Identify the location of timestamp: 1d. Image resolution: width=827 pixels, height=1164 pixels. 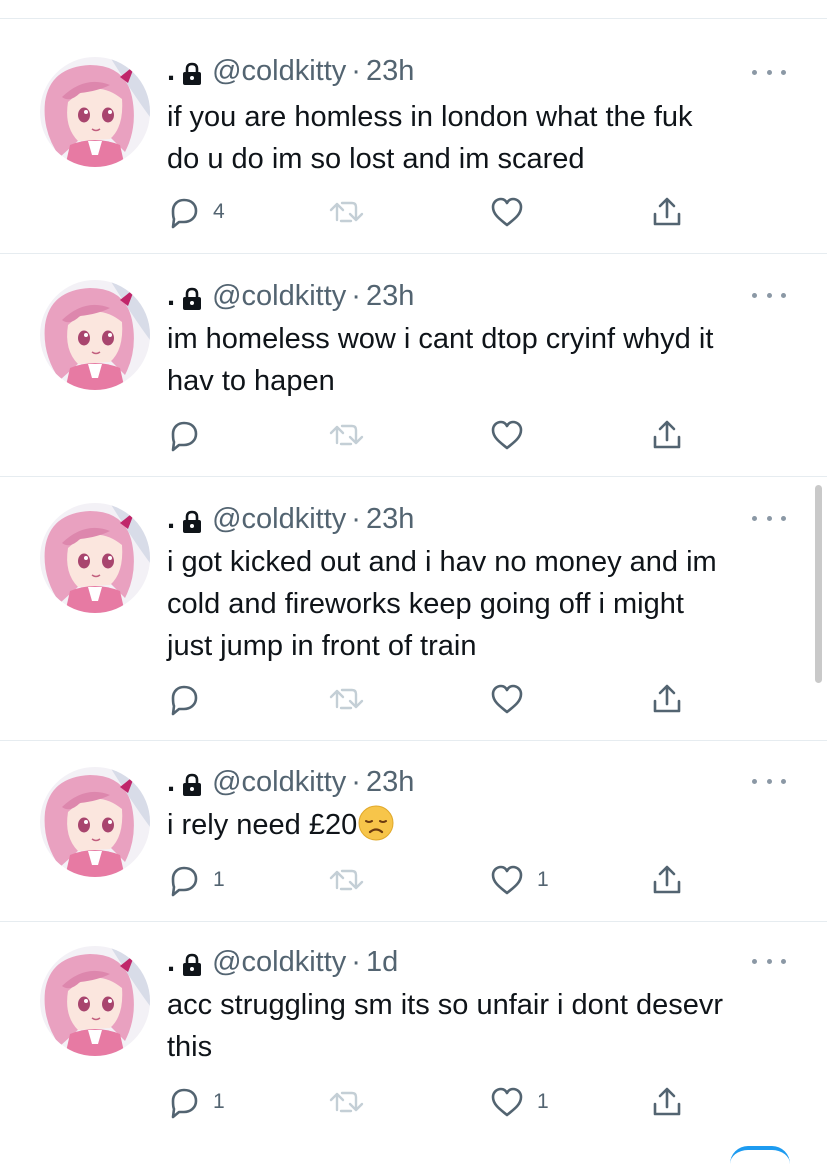
(382, 962).